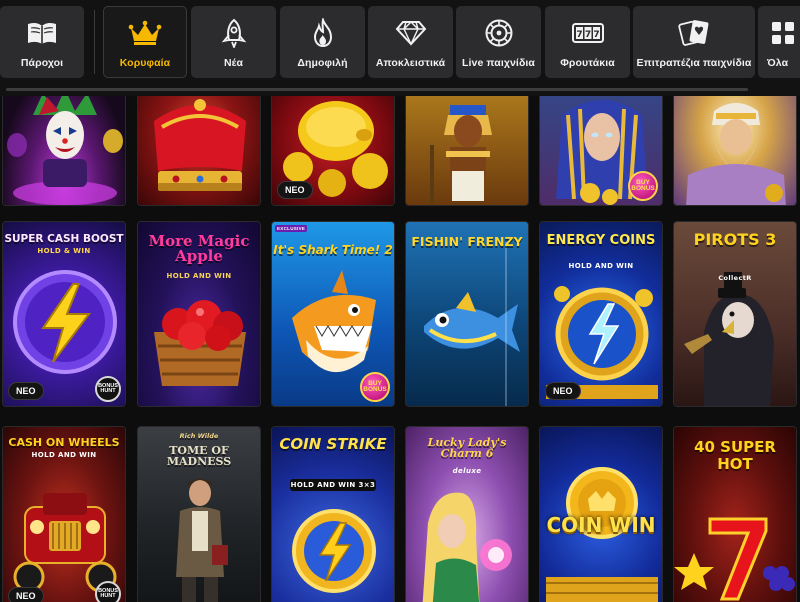  What do you see at coordinates (323, 33) in the screenshot?
I see `flame-icon` at bounding box center [323, 33].